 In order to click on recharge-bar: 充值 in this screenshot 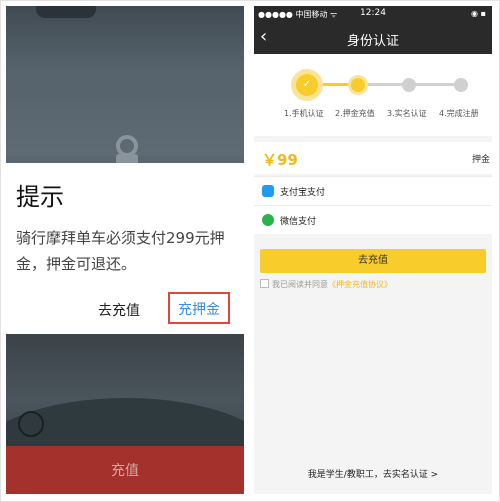, I will do `click(125, 470)`.